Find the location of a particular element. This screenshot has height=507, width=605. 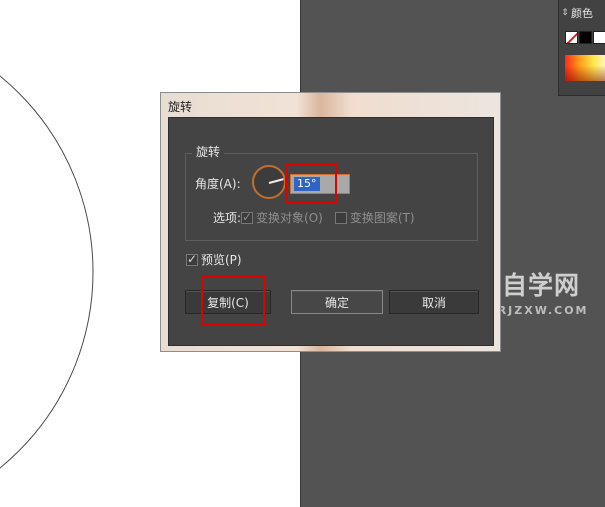

white-swatch is located at coordinates (599, 37).